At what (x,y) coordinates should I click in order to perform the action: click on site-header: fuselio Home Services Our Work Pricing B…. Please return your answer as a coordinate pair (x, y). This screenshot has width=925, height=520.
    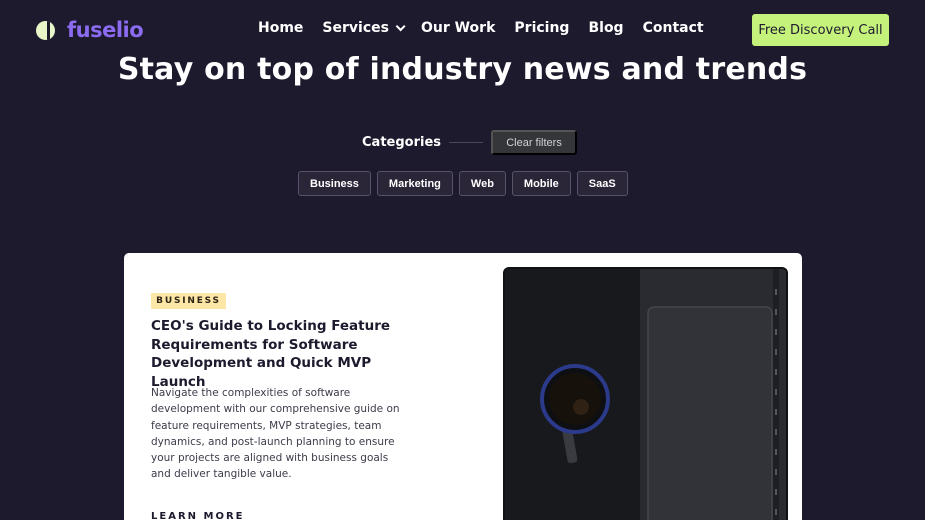
    Looking at the image, I should click on (462, 30).